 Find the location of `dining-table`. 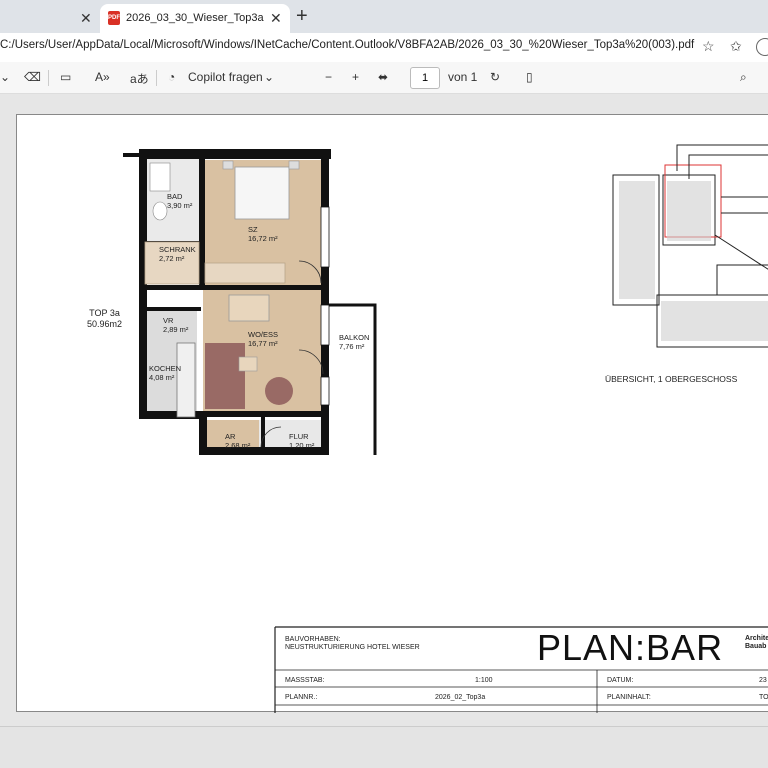

dining-table is located at coordinates (249, 308).